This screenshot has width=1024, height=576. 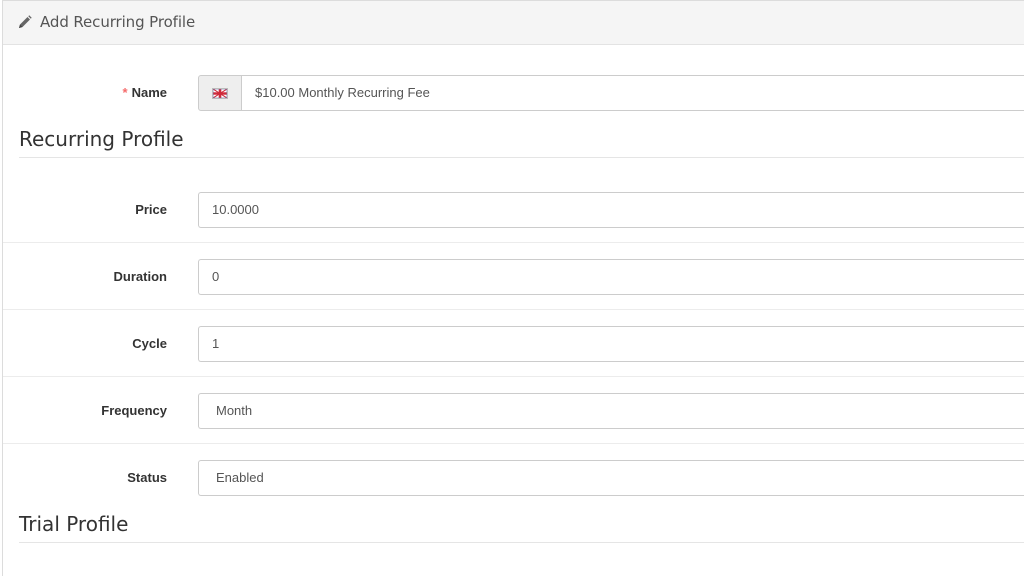 I want to click on panel-title: Add Recurring Profile, so click(x=118, y=22).